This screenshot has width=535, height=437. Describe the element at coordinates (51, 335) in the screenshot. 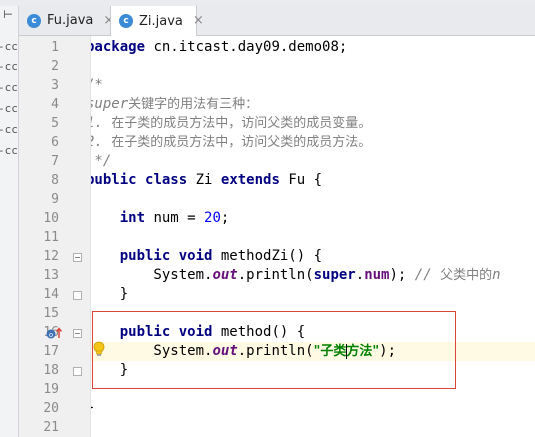

I see `svg-text: o` at that location.